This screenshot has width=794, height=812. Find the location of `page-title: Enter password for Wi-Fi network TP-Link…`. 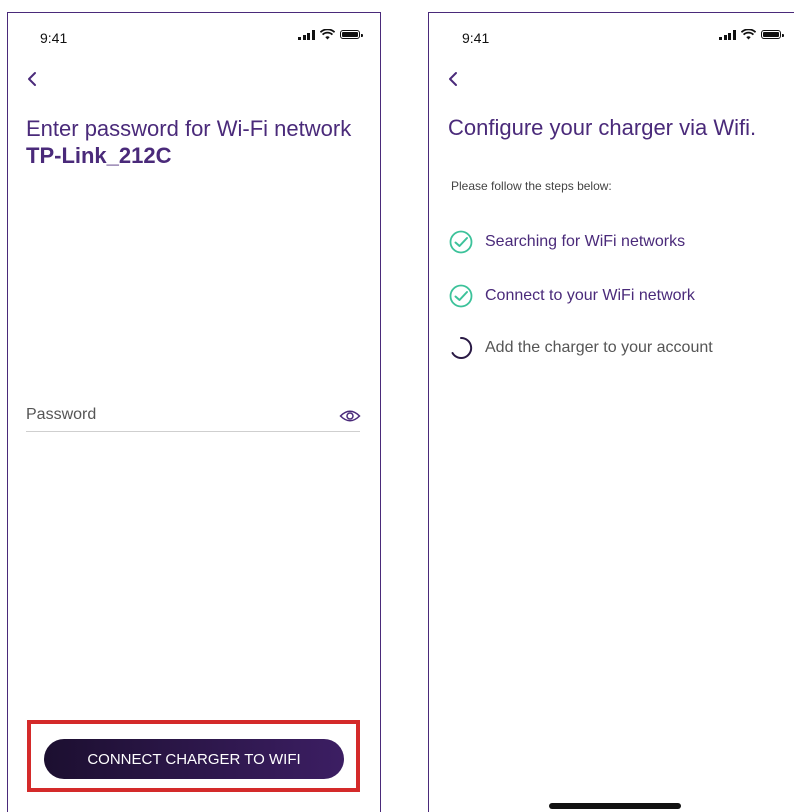

page-title: Enter password for Wi-Fi network TP-Link… is located at coordinates (196, 142).